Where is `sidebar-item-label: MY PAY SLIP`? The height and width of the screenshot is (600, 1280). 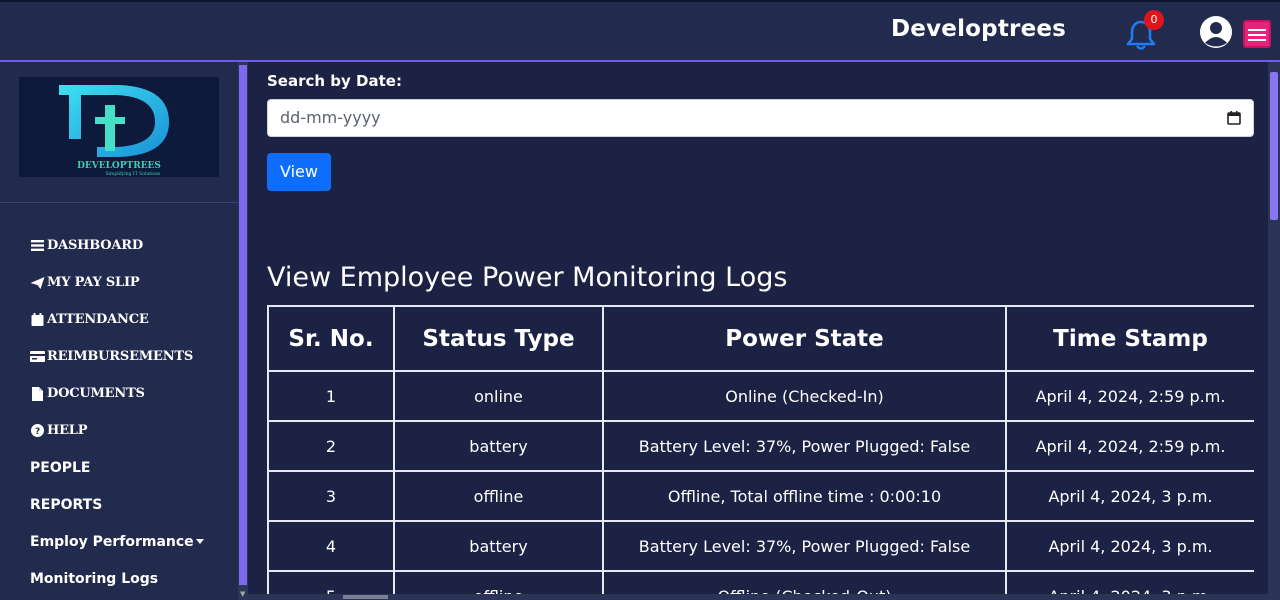
sidebar-item-label: MY PAY SLIP is located at coordinates (93, 282).